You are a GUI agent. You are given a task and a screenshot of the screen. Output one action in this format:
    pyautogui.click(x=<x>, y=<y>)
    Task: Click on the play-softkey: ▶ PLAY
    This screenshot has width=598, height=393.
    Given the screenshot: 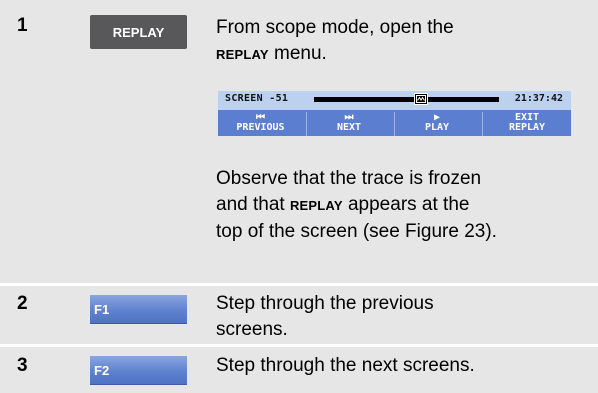 What is the action you would take?
    pyautogui.click(x=436, y=124)
    